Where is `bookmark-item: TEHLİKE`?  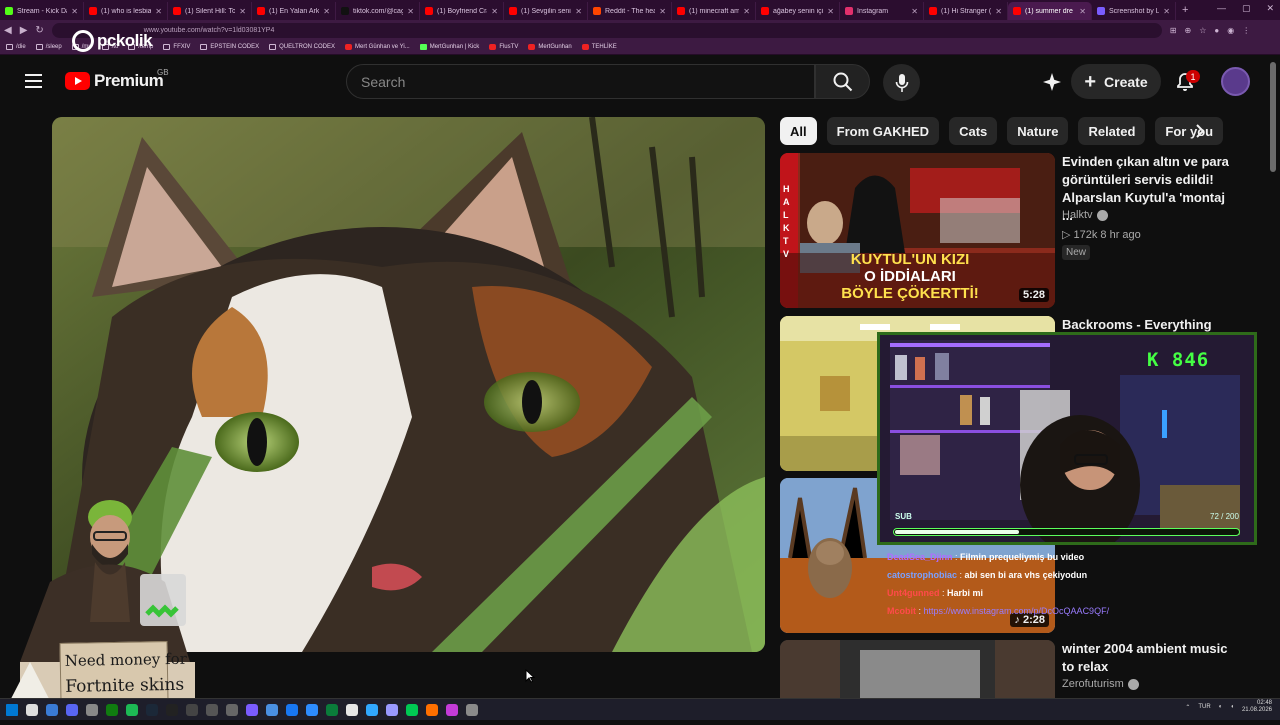 bookmark-item: TEHLİKE is located at coordinates (599, 47).